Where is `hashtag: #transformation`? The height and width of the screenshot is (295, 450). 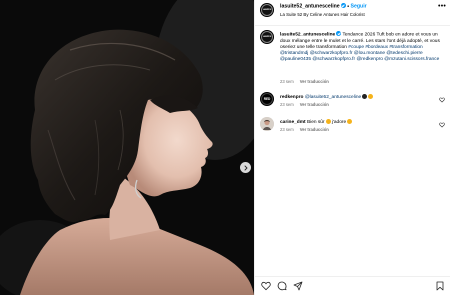 hashtag: #transformation is located at coordinates (405, 47).